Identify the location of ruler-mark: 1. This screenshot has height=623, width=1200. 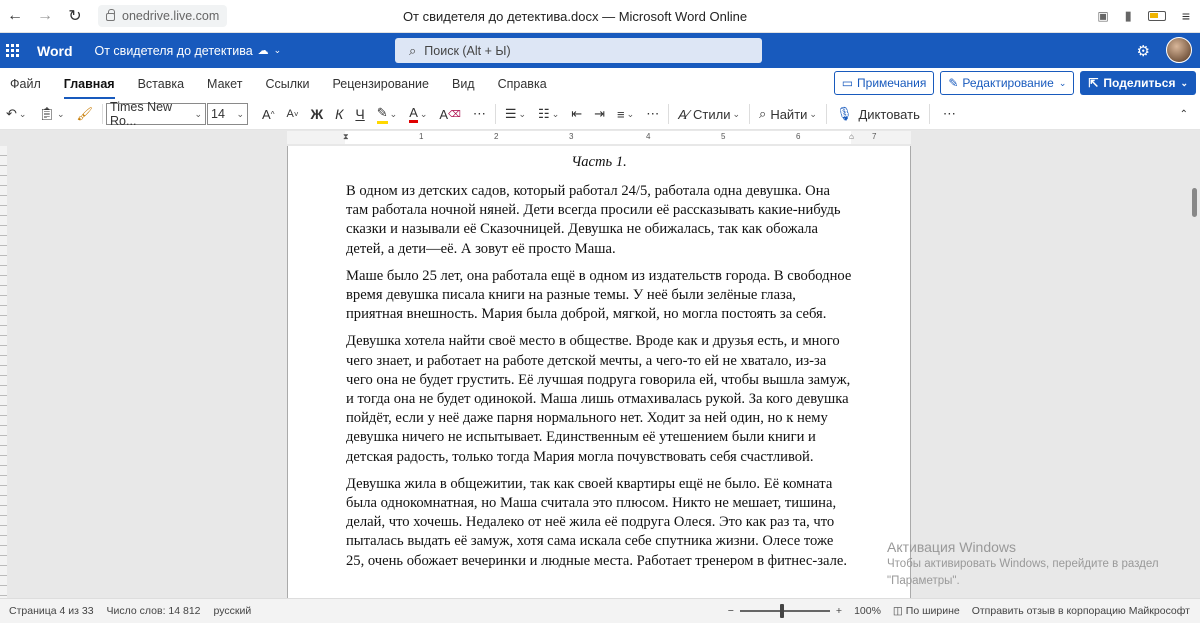
(421, 136).